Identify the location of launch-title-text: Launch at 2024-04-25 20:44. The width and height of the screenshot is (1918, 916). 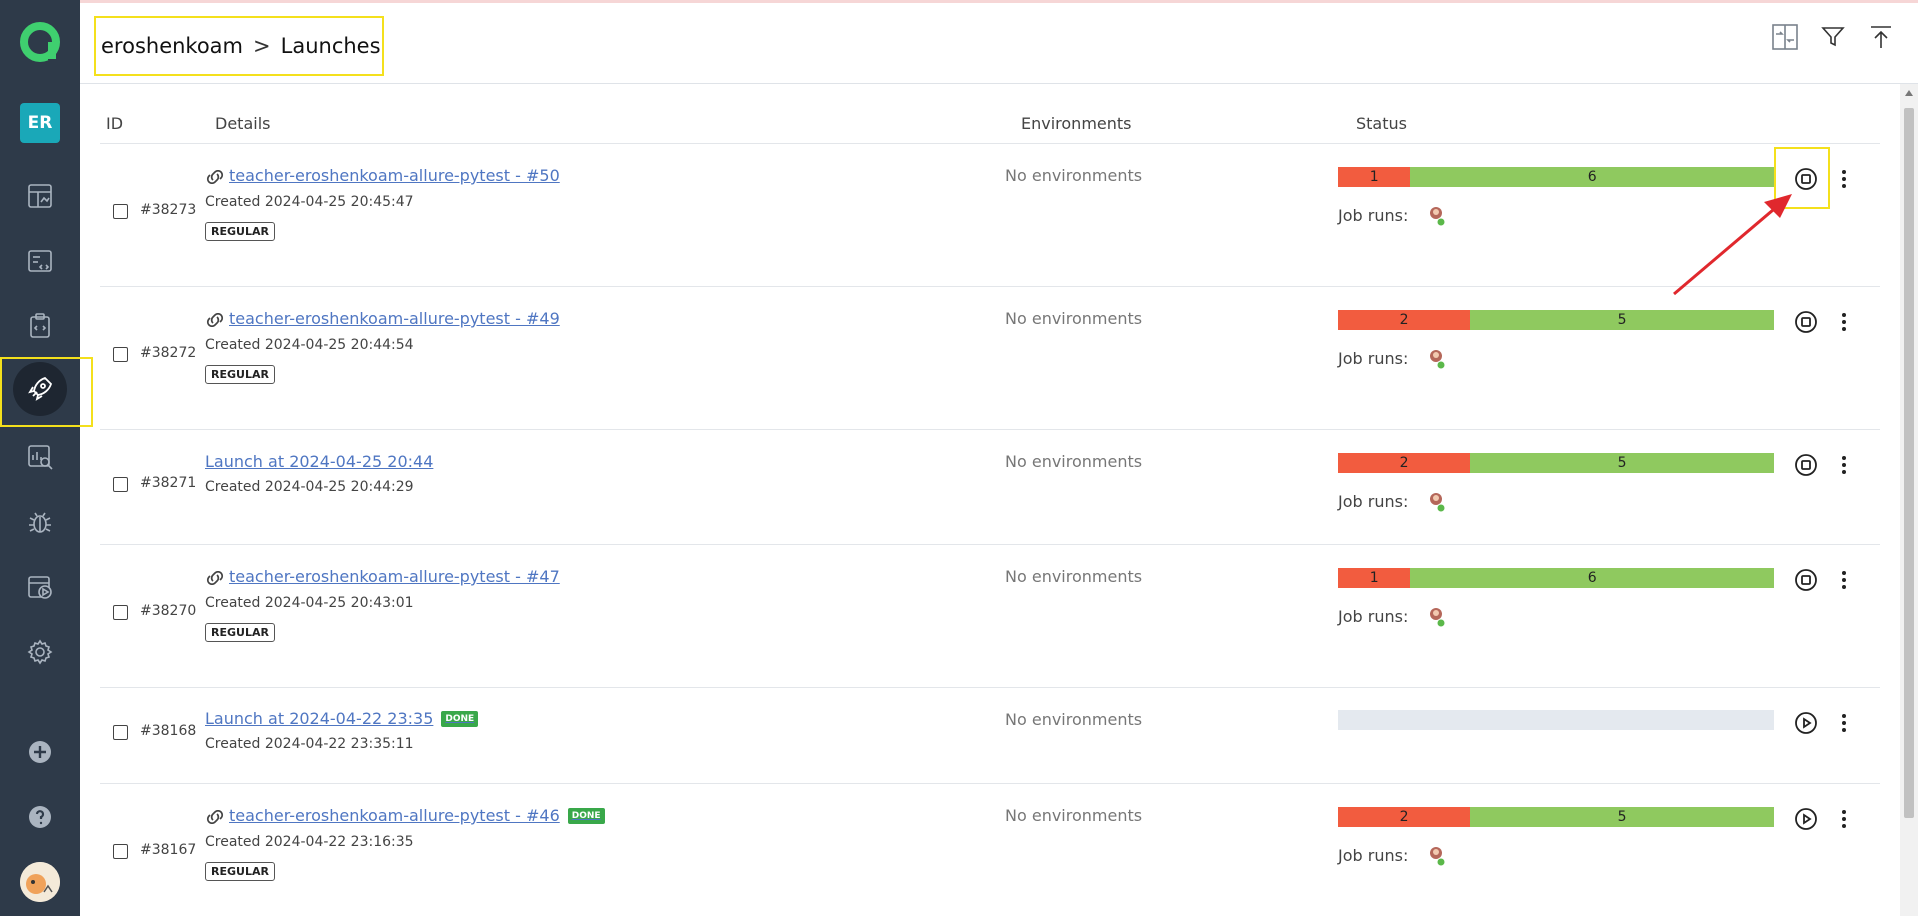
(319, 461).